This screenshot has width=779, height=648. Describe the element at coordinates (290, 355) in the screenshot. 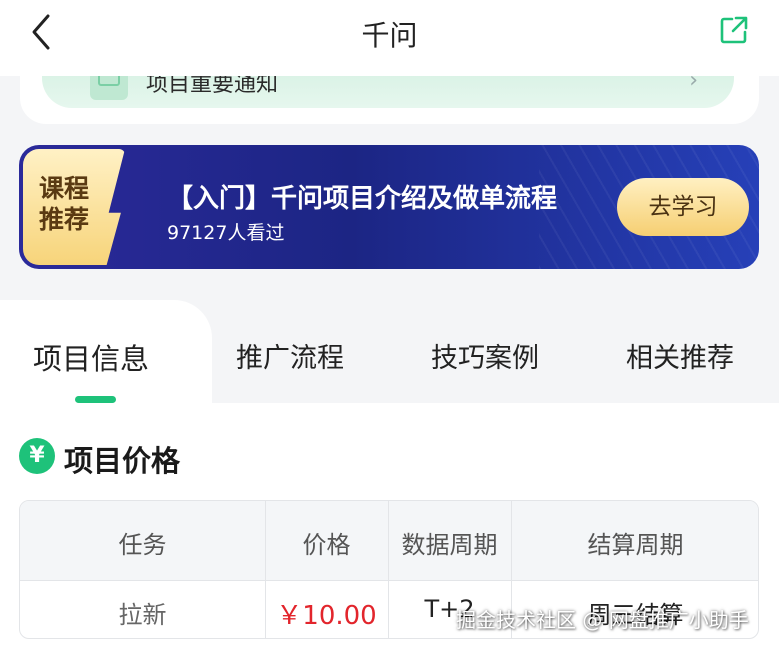

I see `tab-promotion-process: 推广流程` at that location.